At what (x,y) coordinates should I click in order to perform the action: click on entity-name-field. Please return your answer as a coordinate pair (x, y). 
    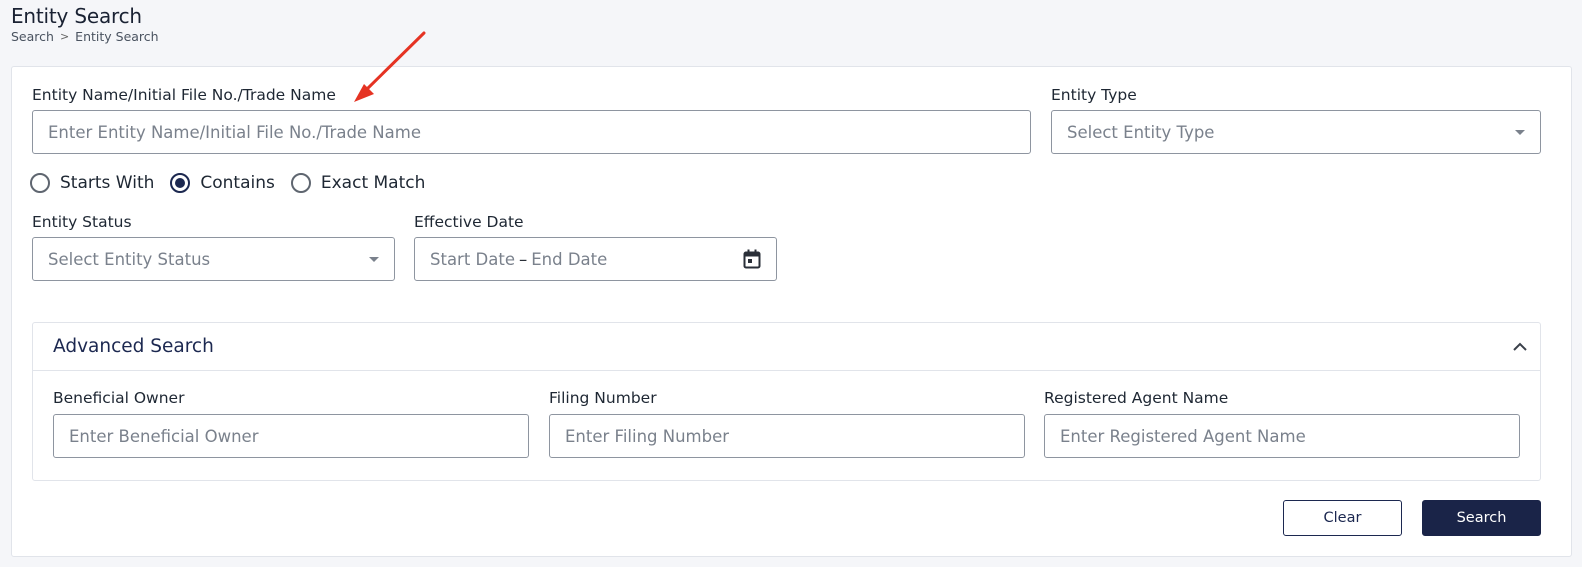
    Looking at the image, I should click on (531, 132).